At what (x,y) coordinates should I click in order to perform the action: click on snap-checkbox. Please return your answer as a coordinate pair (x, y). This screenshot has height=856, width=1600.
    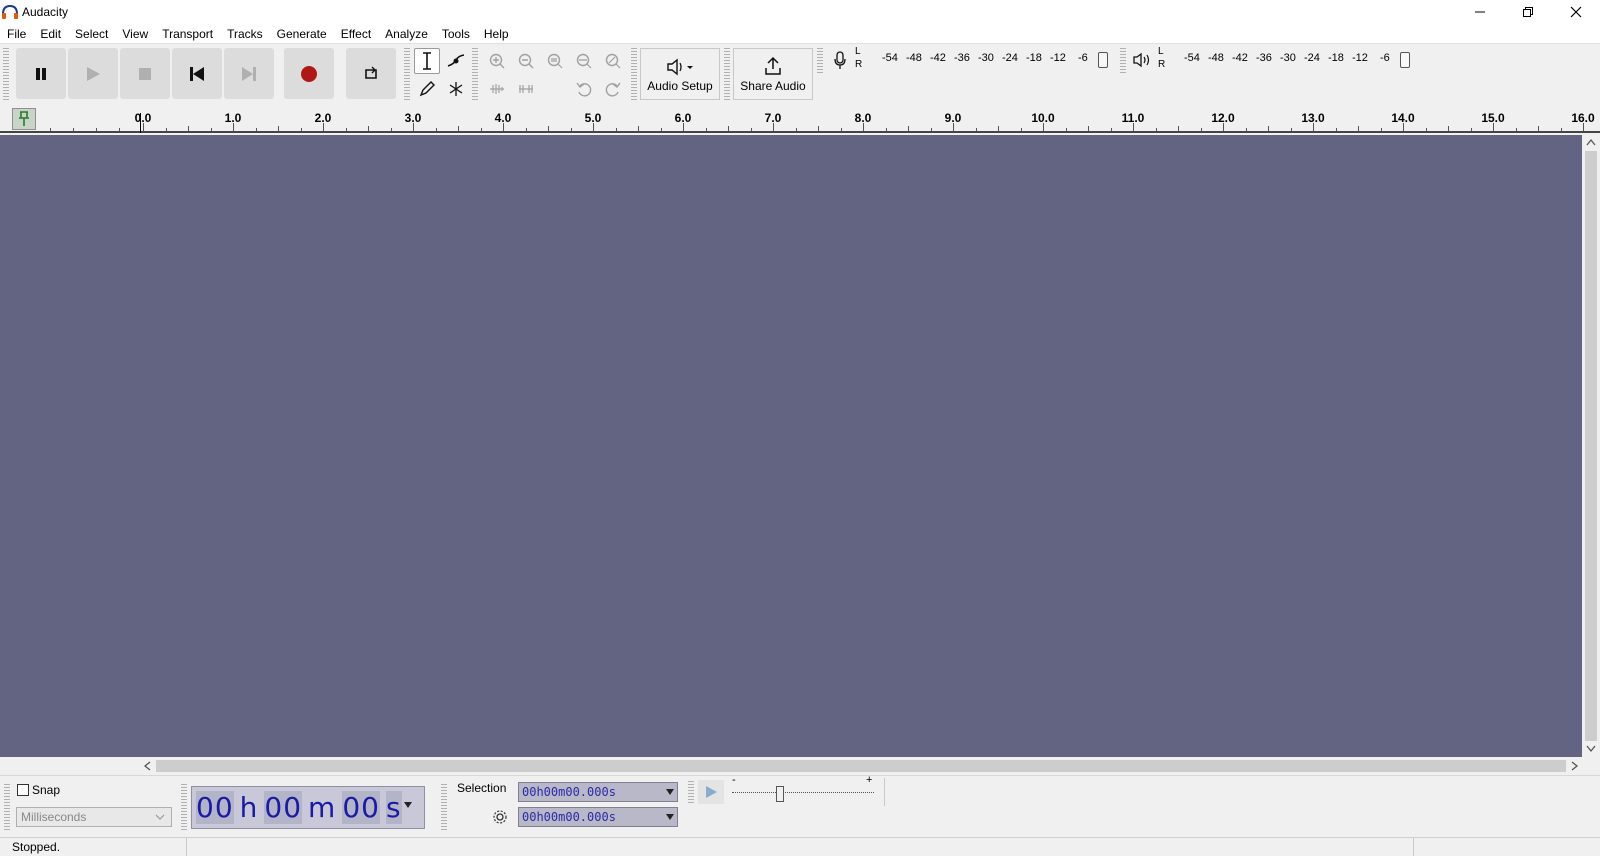
    Looking at the image, I should click on (23, 790).